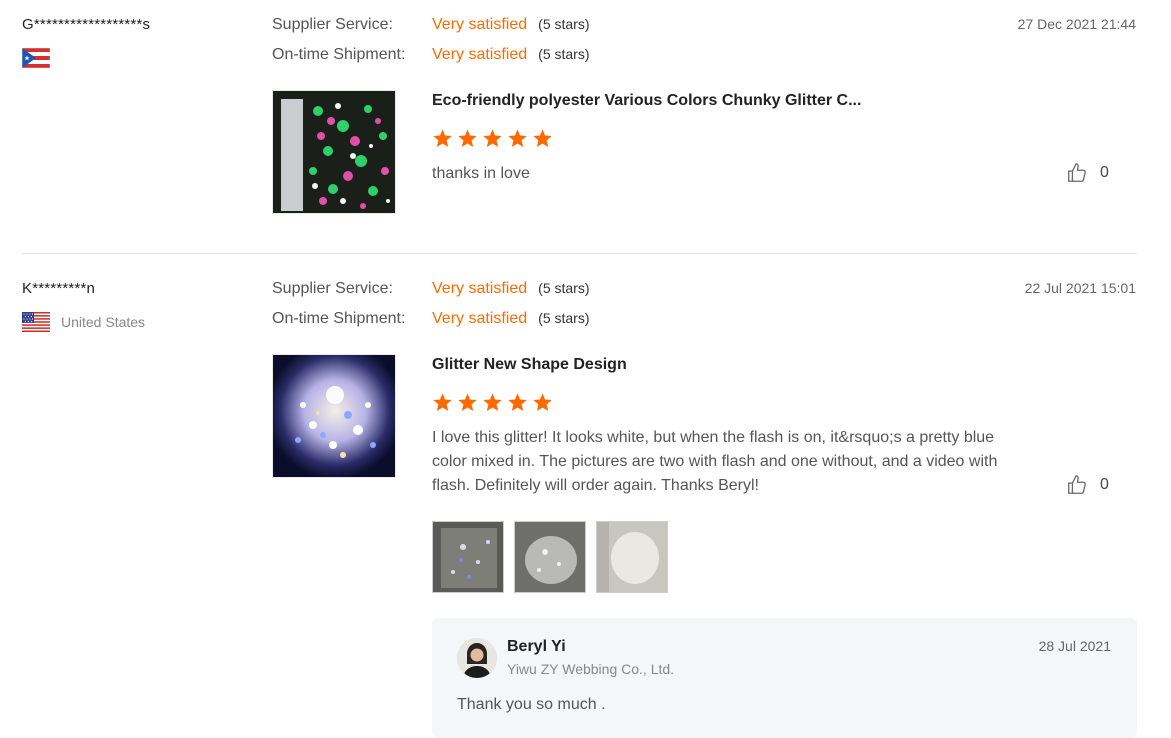  What do you see at coordinates (481, 173) in the screenshot?
I see `review-comment: thanks in love` at bounding box center [481, 173].